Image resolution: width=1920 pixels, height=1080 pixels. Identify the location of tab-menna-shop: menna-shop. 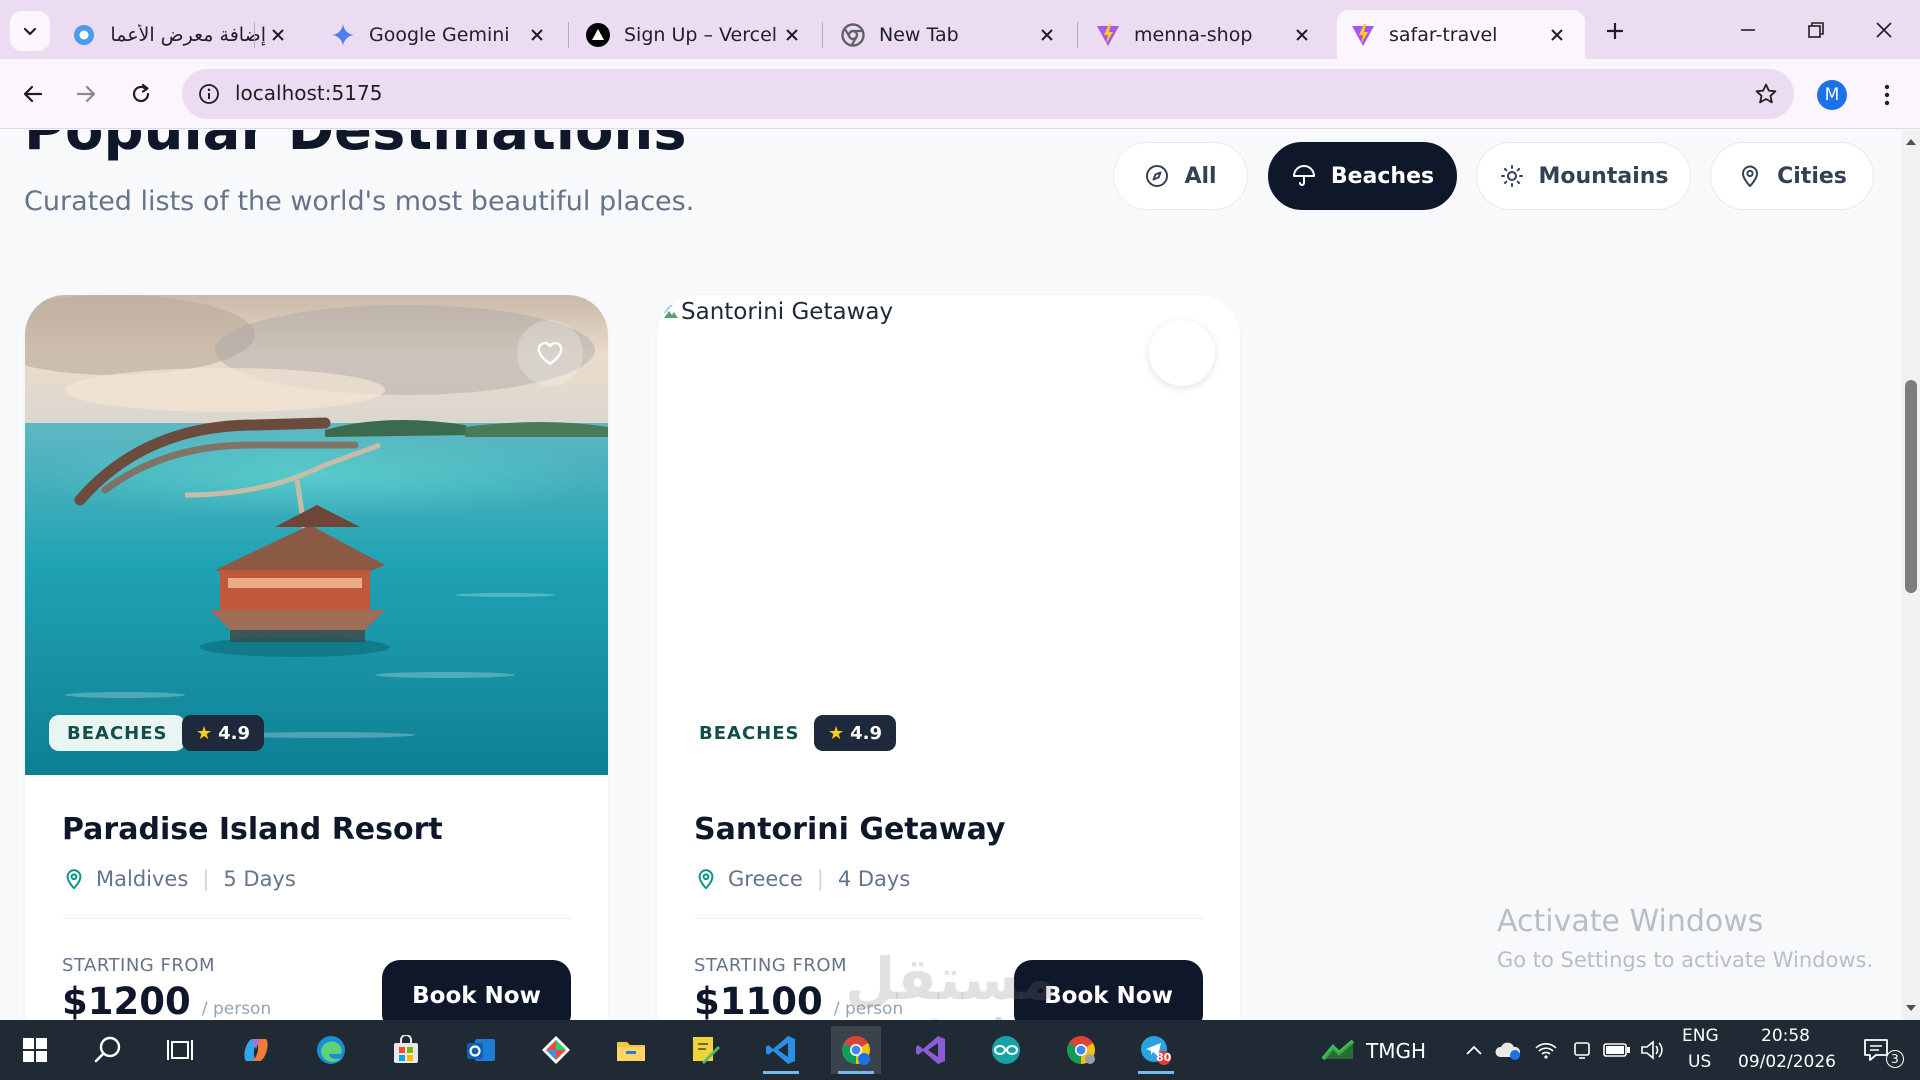
(1206, 34).